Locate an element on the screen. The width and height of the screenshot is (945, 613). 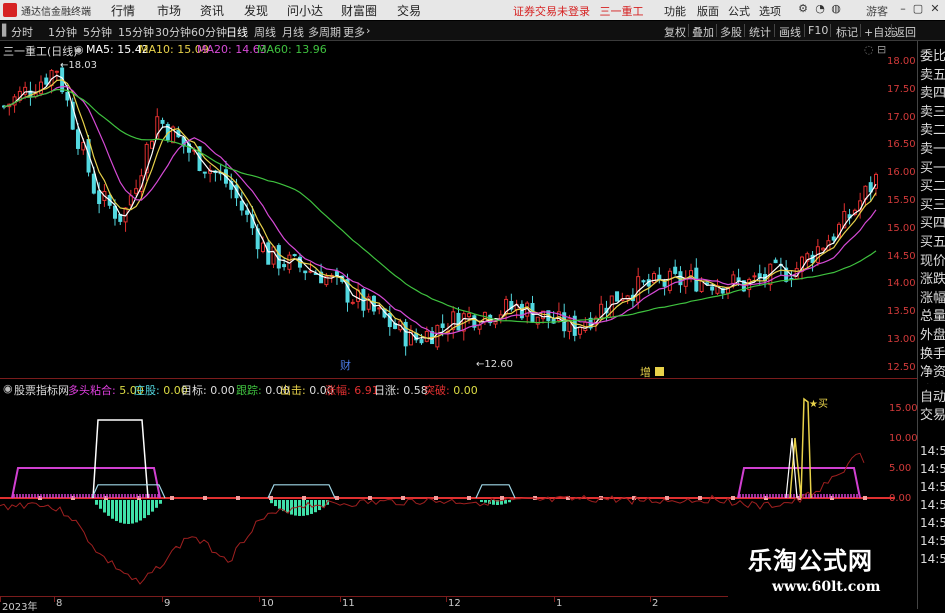
side-panel-item: 涨跌 is located at coordinates (932, 277).